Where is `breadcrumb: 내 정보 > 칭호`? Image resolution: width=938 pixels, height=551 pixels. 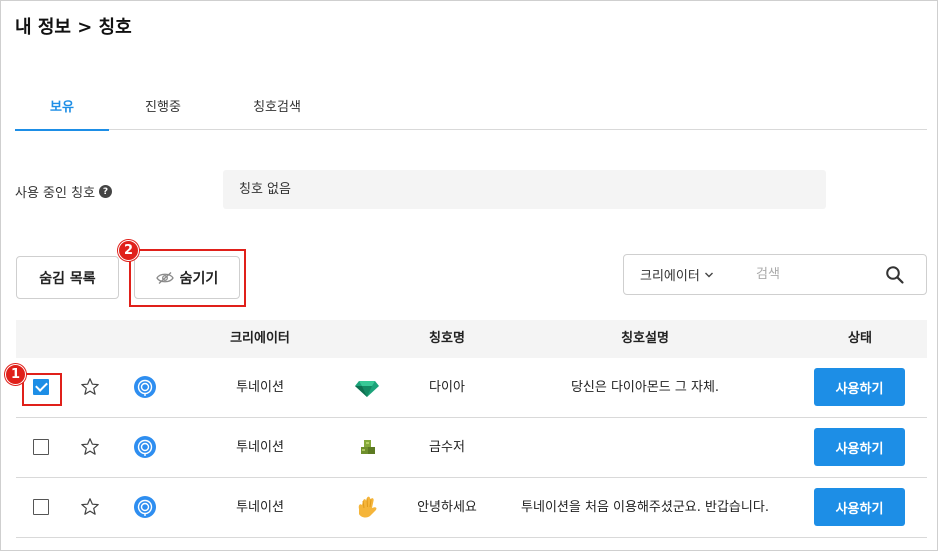
breadcrumb: 내 정보 > 칭호 is located at coordinates (73, 27).